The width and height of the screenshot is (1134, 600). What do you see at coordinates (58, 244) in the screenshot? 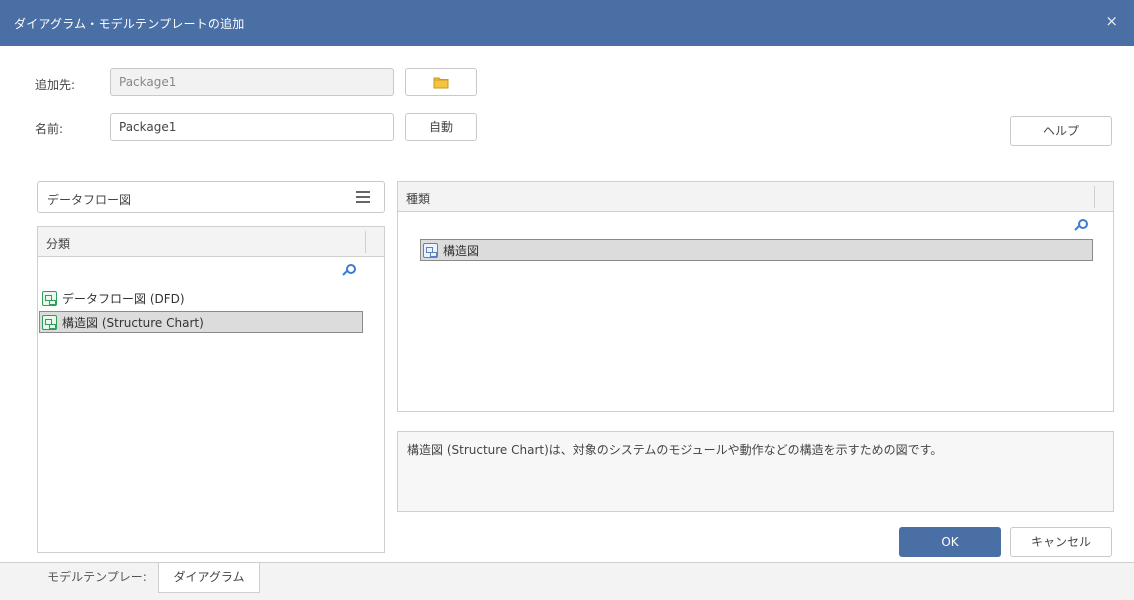
I see `category-header-label: 分類` at bounding box center [58, 244].